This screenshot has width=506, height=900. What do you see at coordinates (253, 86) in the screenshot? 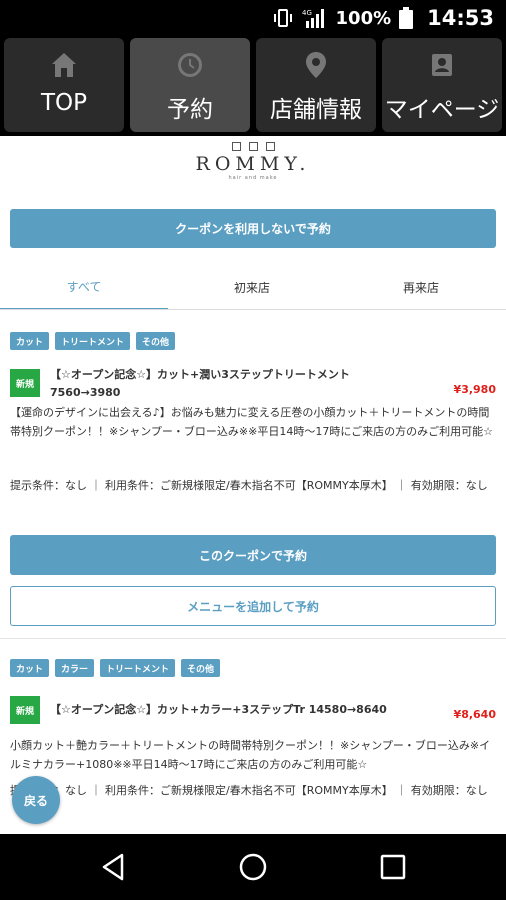
I see `top-nav: TOP 予約 店舗情報 マイページ` at bounding box center [253, 86].